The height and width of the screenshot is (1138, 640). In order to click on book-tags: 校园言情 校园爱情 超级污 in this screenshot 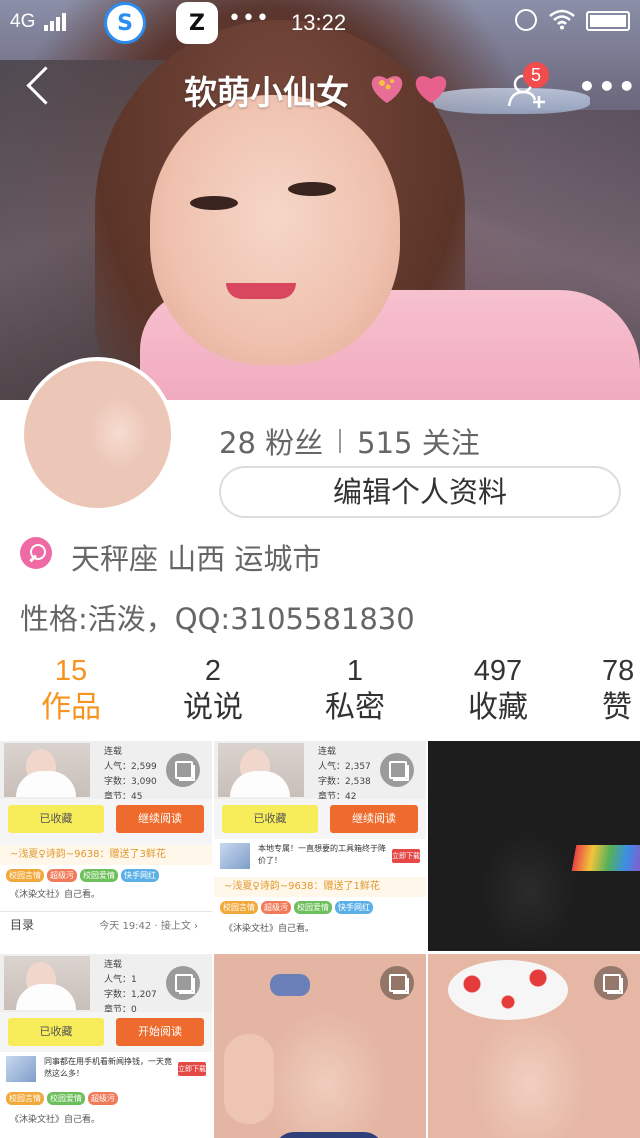, I will do `click(62, 1098)`.